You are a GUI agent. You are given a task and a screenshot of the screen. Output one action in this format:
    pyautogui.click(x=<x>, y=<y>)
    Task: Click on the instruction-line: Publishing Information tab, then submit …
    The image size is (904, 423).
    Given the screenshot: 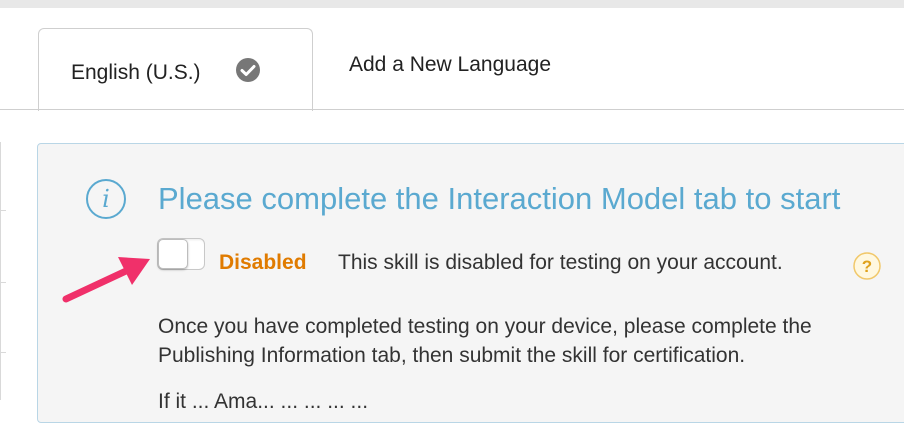 What is the action you would take?
    pyautogui.click(x=452, y=355)
    